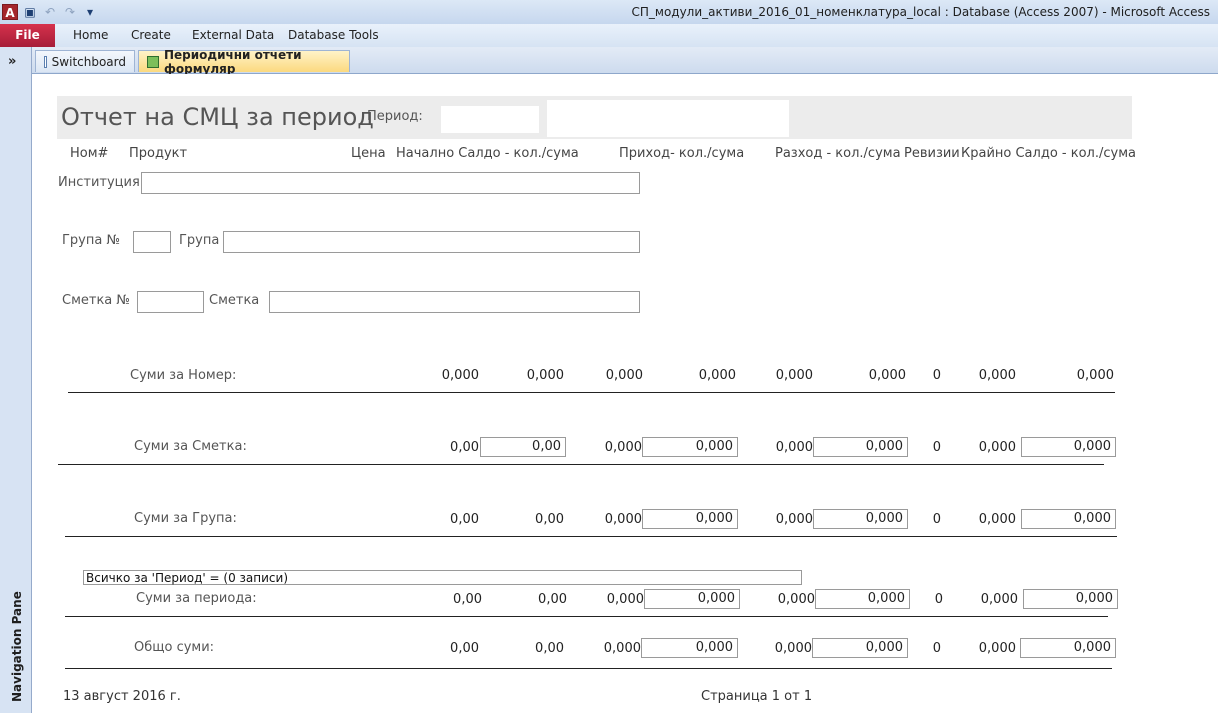 This screenshot has height=713, width=1218. Describe the element at coordinates (431, 242) in the screenshot. I see `group-field` at that location.